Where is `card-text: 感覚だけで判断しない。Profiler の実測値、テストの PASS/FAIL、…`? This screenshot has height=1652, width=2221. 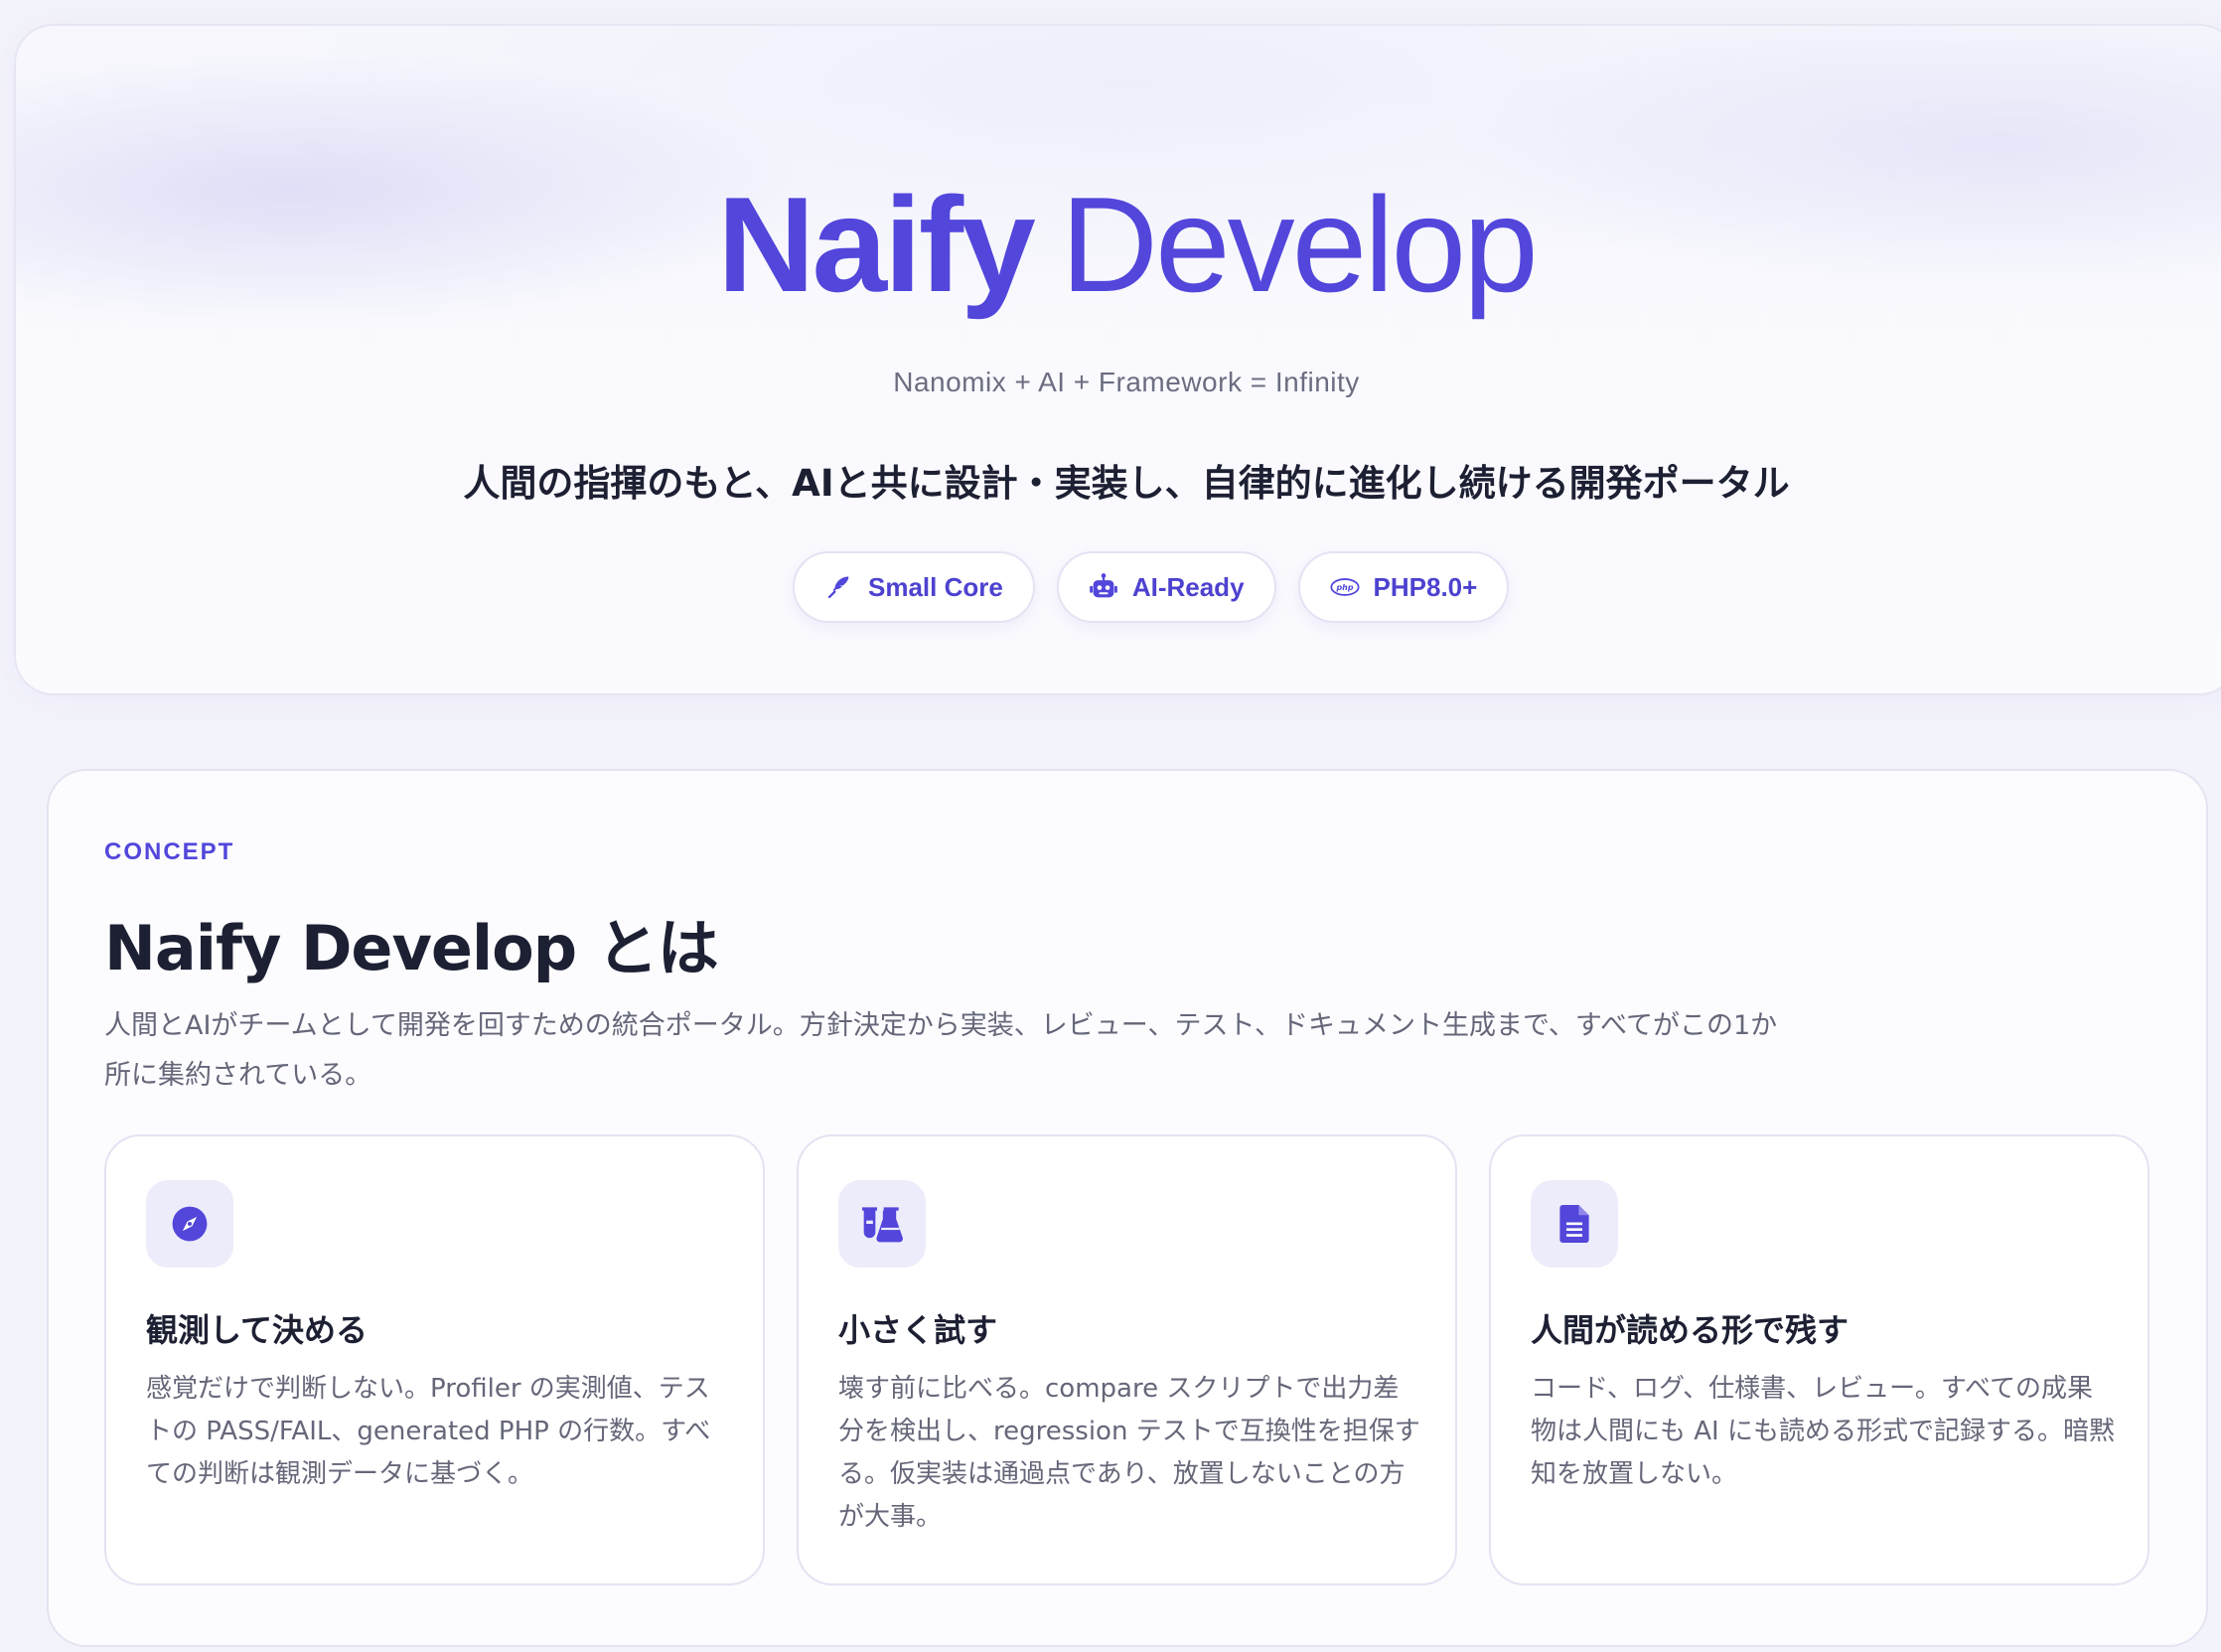
card-text: 感覚だけで判断しない。Profiler の実測値、テストの PASS/FAIL、… is located at coordinates (428, 1431).